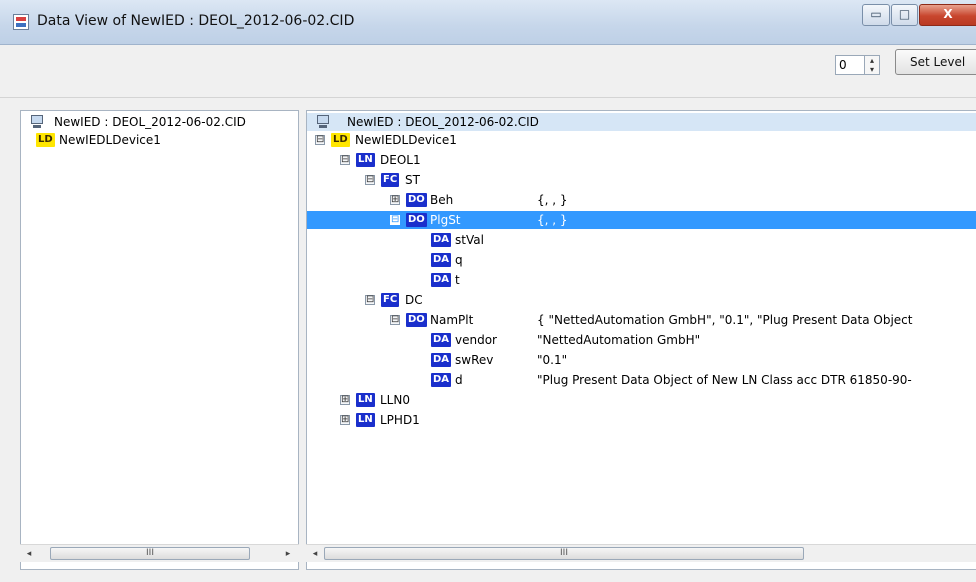 Image resolution: width=976 pixels, height=582 pixels. What do you see at coordinates (445, 220) in the screenshot?
I see `tree-node-label: PlgSt` at bounding box center [445, 220].